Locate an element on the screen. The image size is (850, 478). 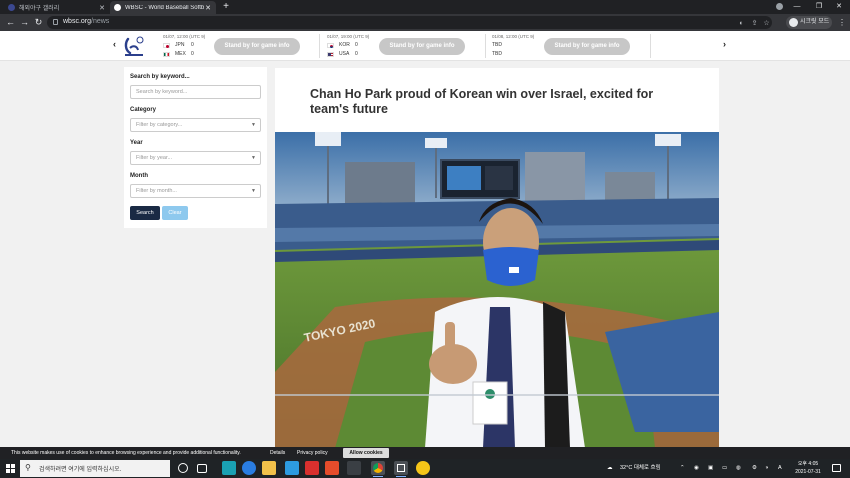
dcinside-favicon-icon is located at coordinates (11, 7).